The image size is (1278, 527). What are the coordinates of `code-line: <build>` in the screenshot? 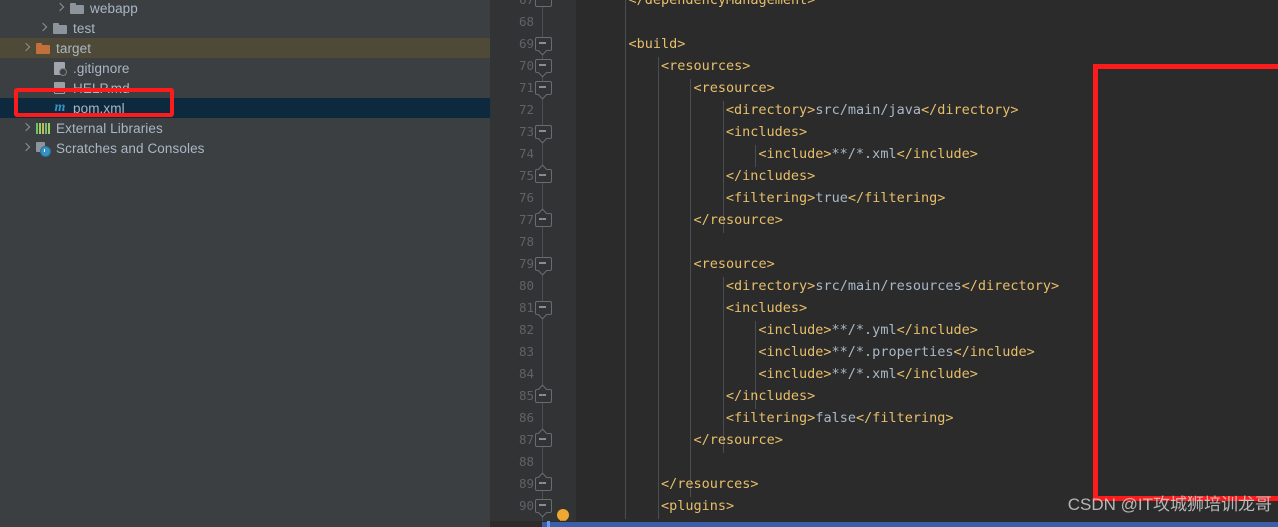 It's located at (657, 44).